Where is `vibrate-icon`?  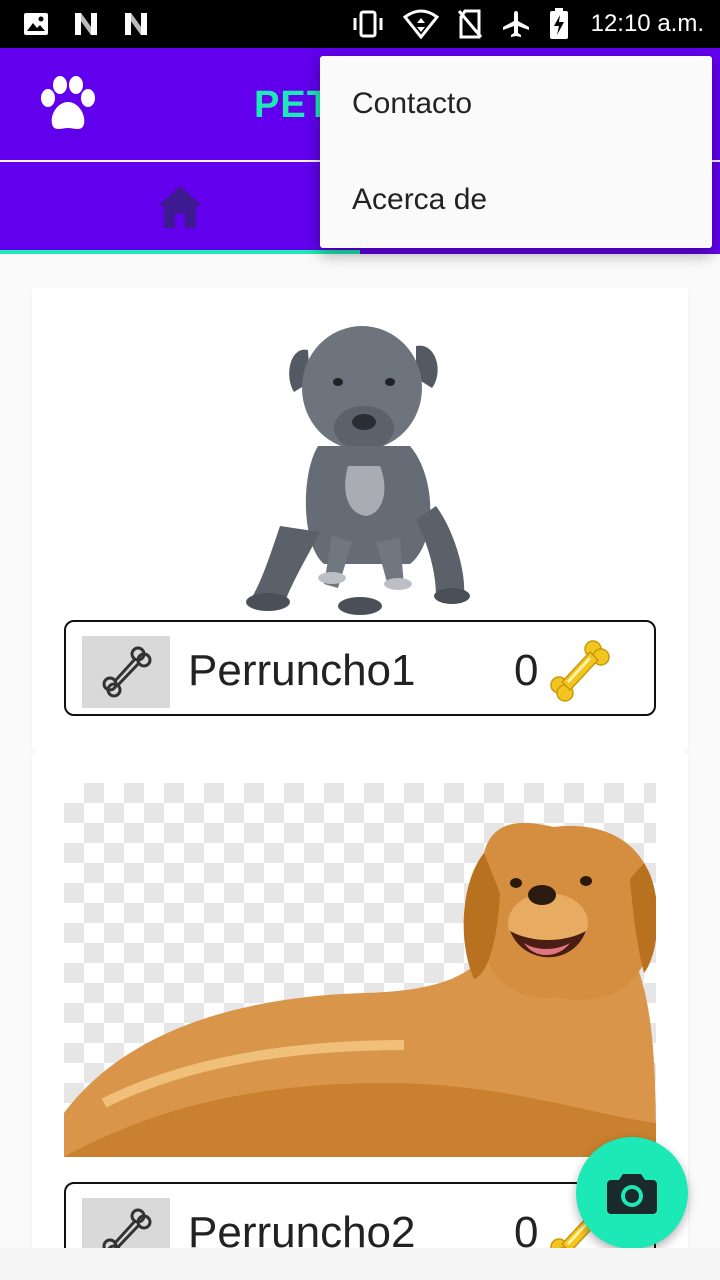 vibrate-icon is located at coordinates (368, 24).